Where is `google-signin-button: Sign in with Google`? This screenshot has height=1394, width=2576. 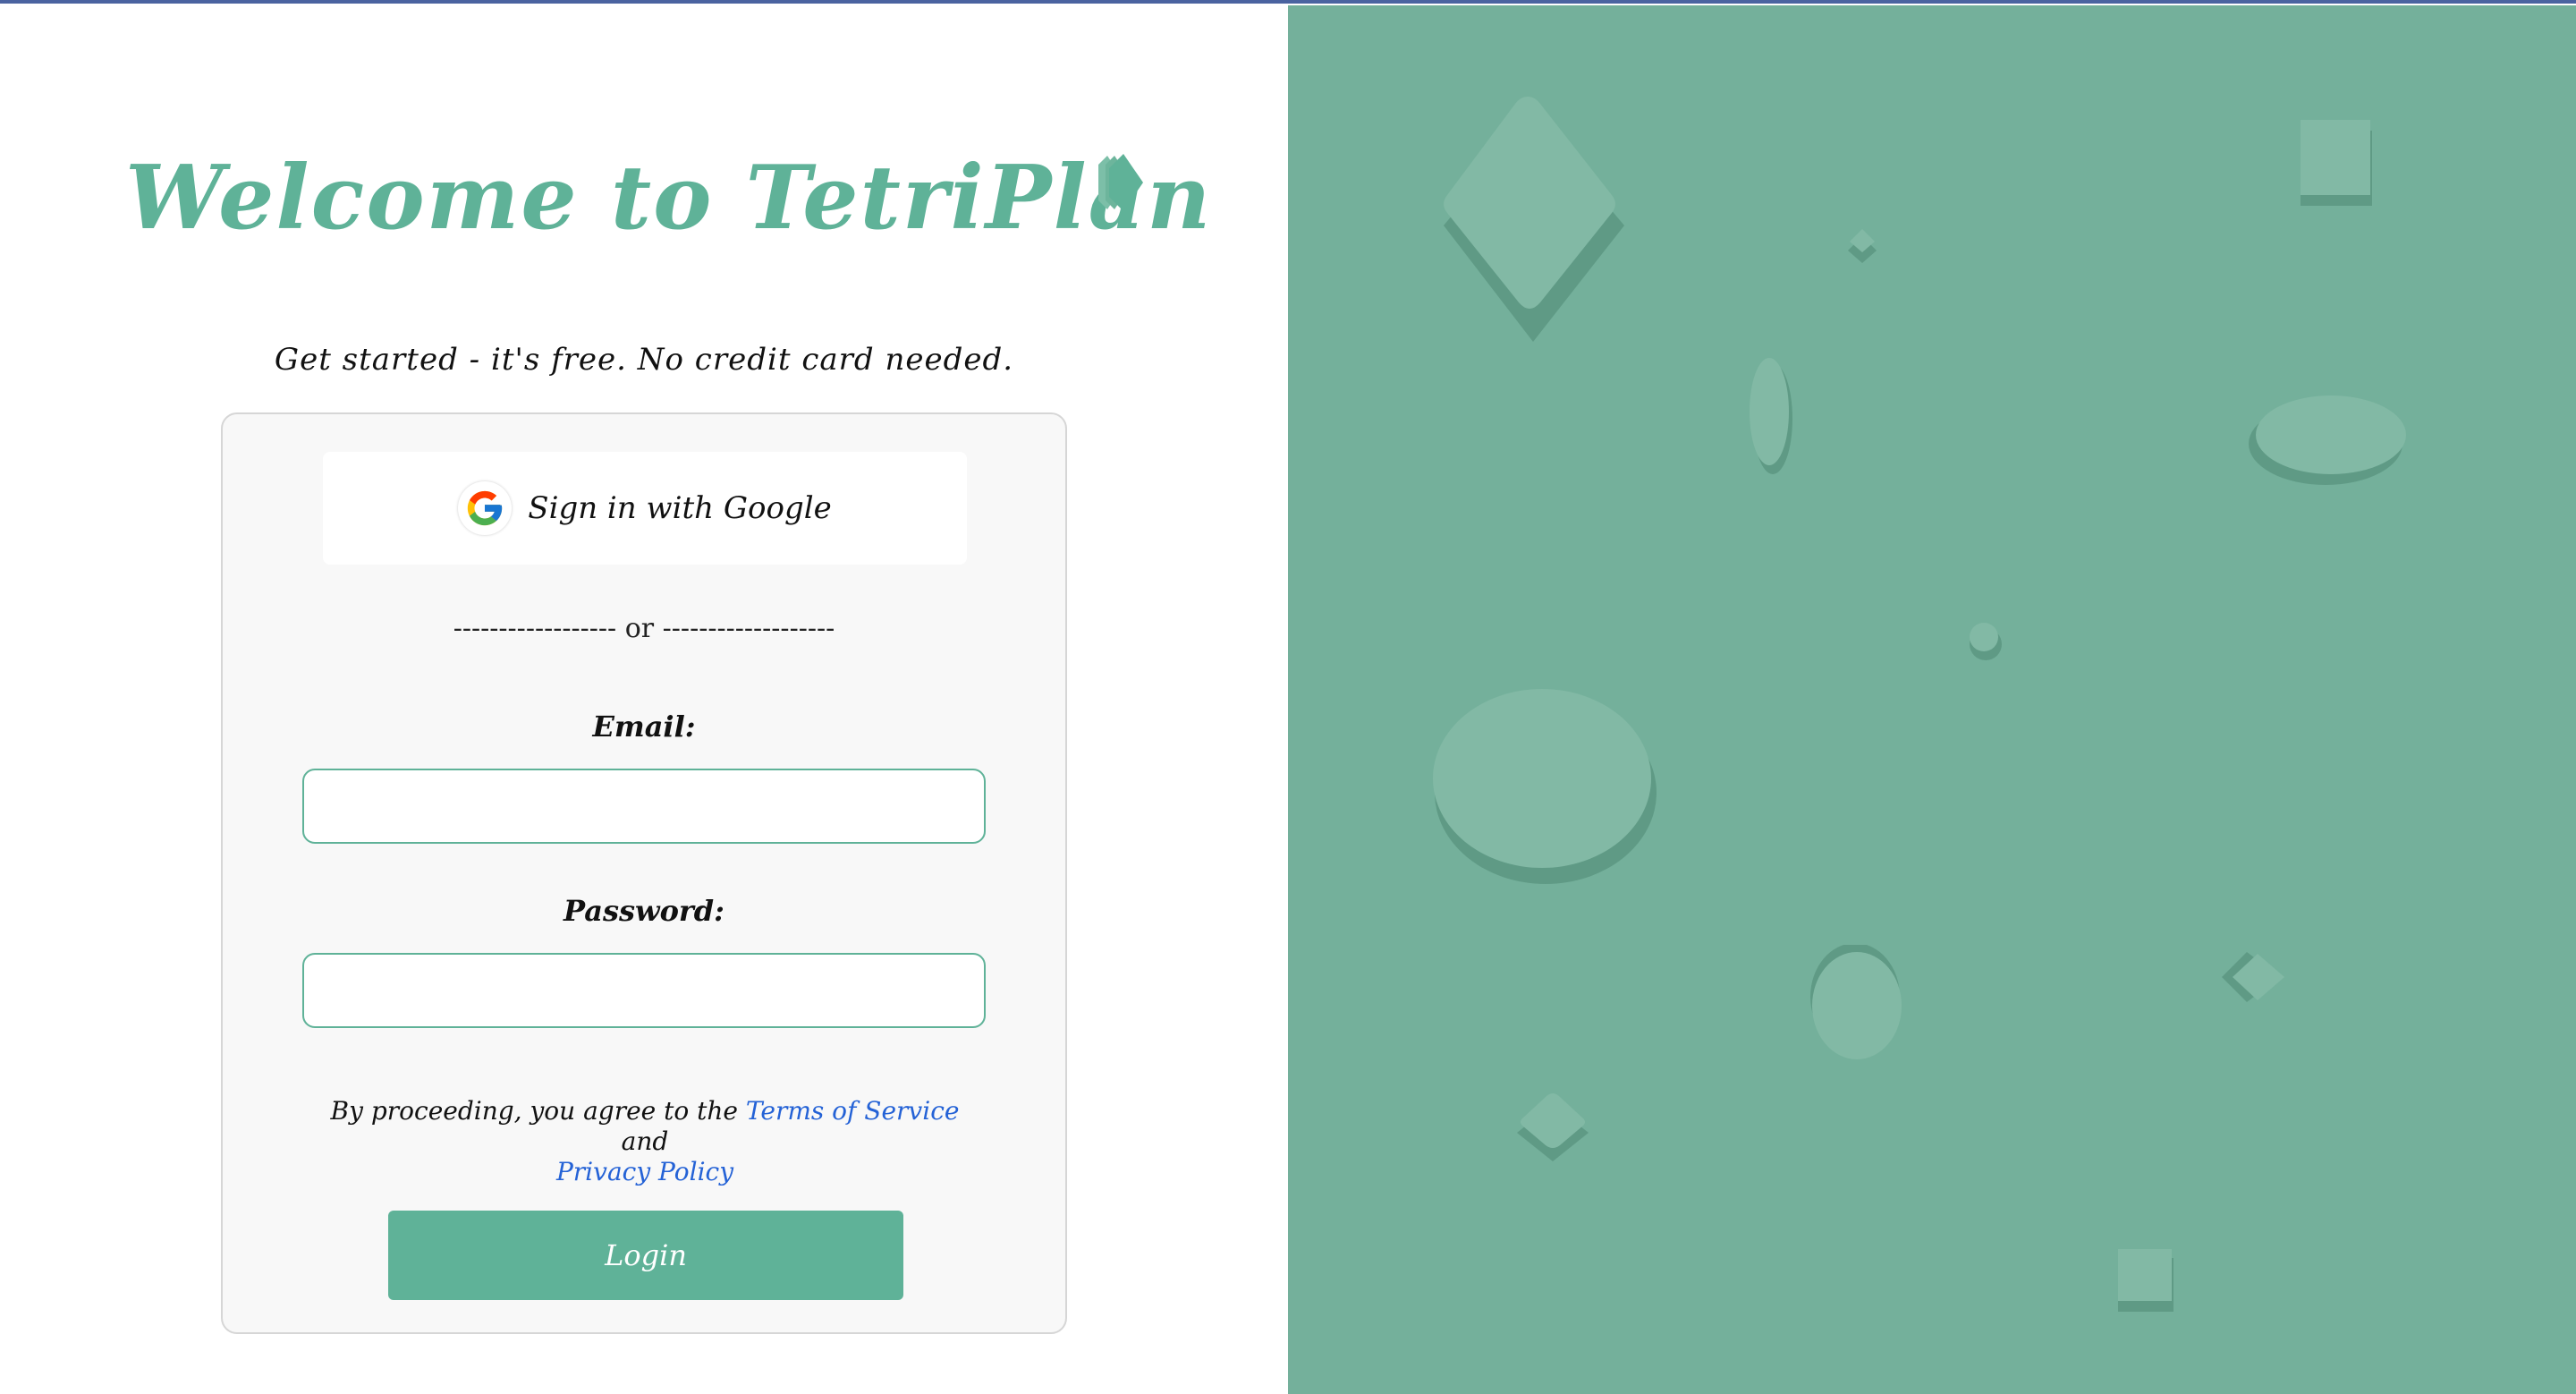
google-signin-button: Sign in with Google is located at coordinates (645, 509).